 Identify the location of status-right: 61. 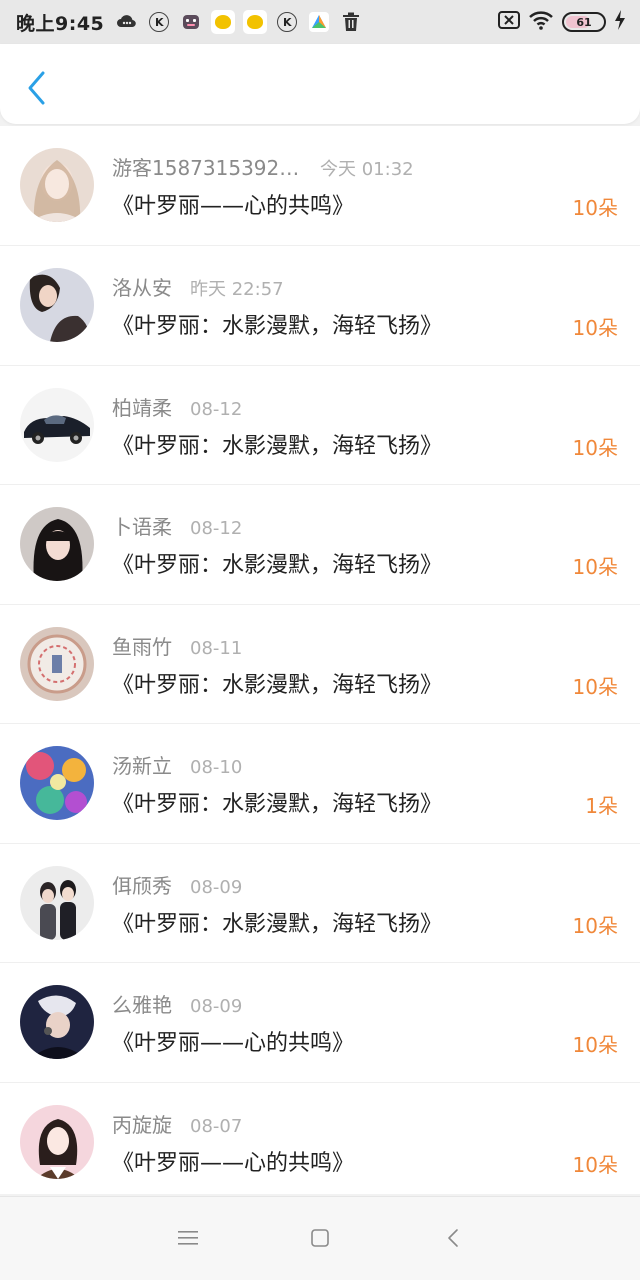
(562, 22).